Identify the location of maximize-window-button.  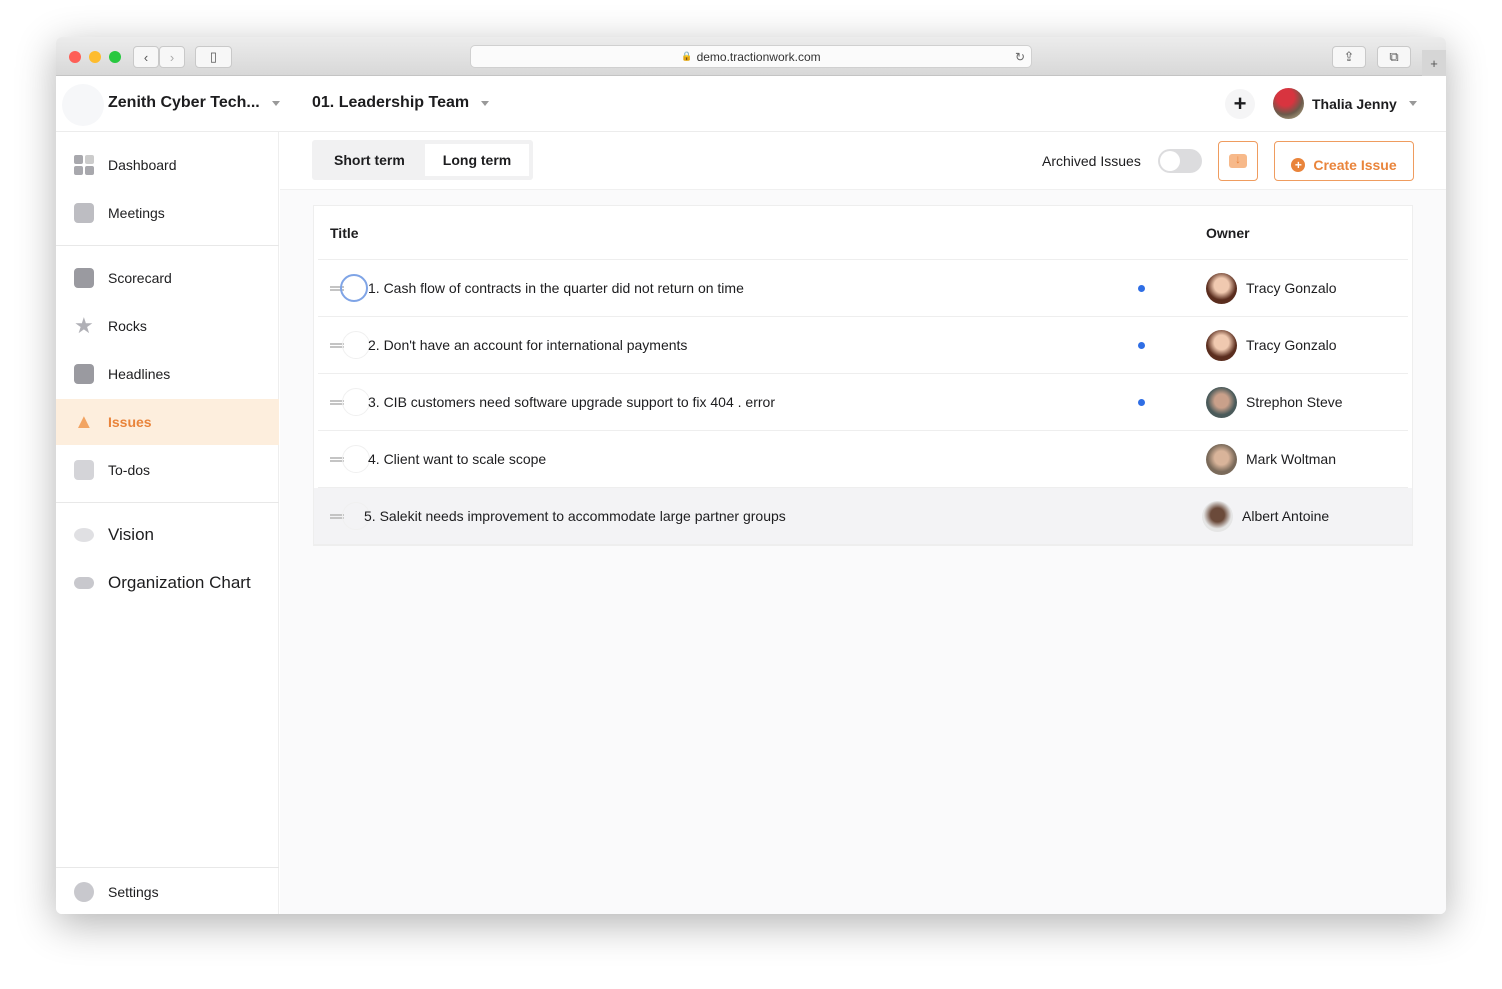
(115, 57).